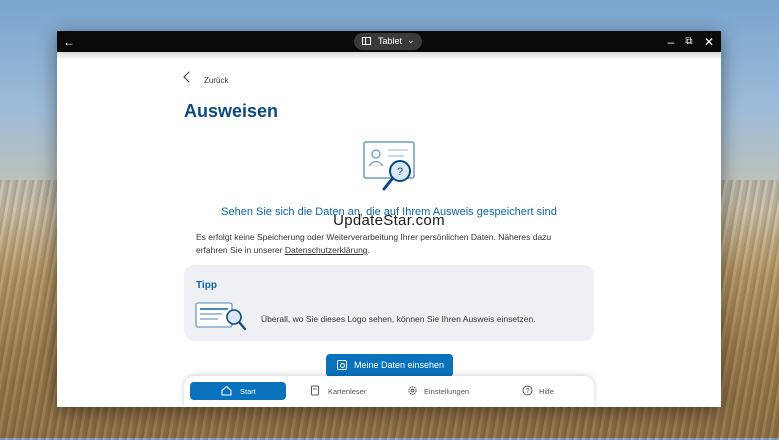 Image resolution: width=779 pixels, height=440 pixels. I want to click on tablet-mode-label: Tablet, so click(390, 41).